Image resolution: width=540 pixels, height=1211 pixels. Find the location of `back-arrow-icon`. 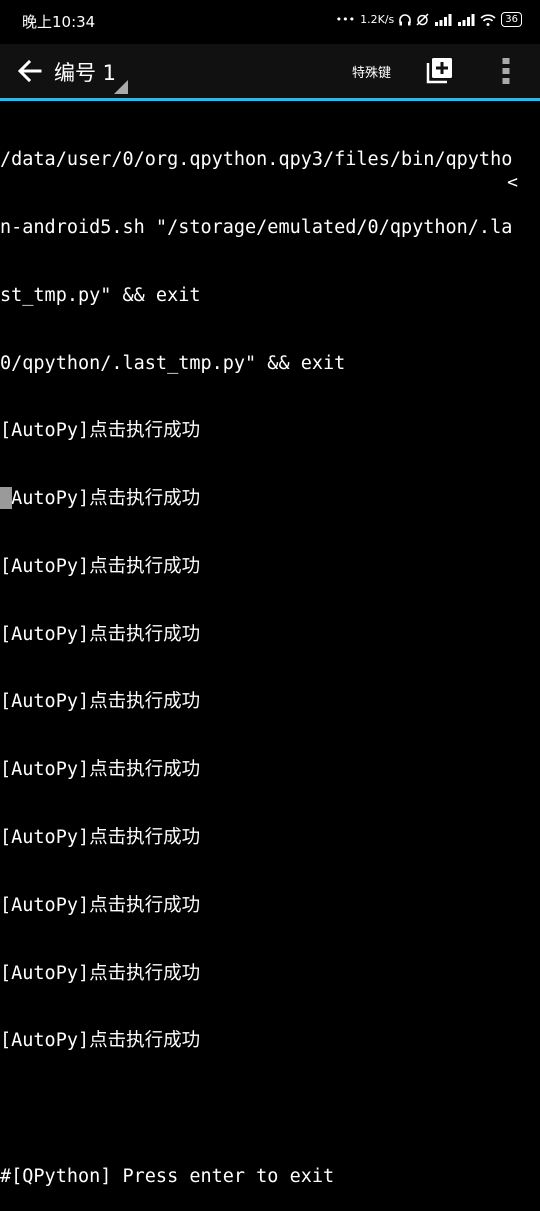

back-arrow-icon is located at coordinates (30, 71).